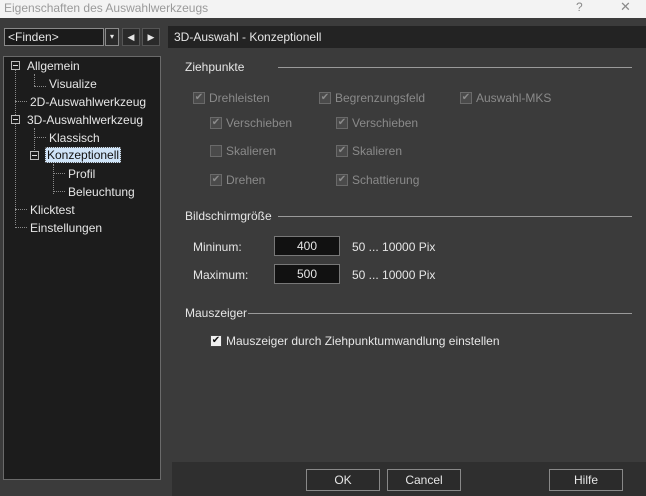 The height and width of the screenshot is (496, 646). Describe the element at coordinates (66, 228) in the screenshot. I see `tree-item-einstellungen: Einstellungen` at that location.